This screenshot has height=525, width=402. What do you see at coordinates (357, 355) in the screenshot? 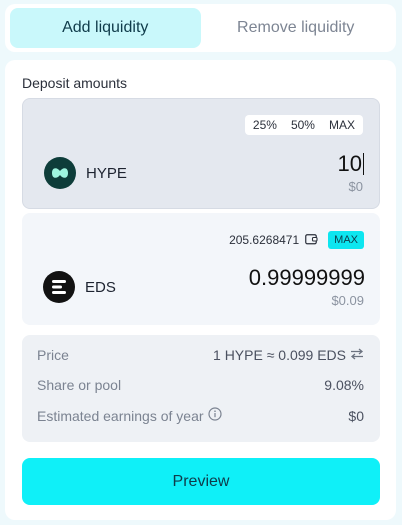
I see `swap-direction-icon` at bounding box center [357, 355].